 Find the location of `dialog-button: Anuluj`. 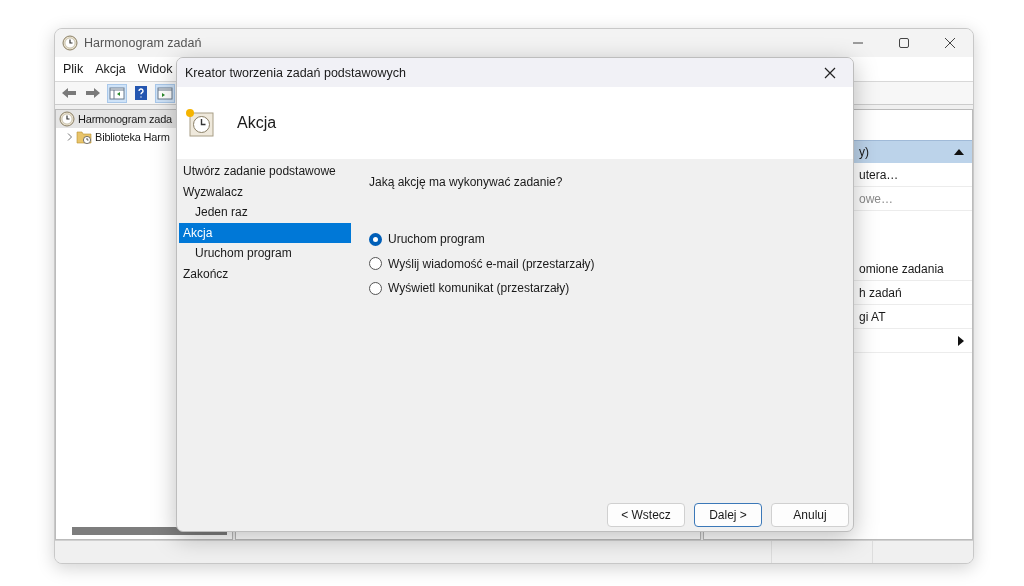

dialog-button: Anuluj is located at coordinates (810, 515).